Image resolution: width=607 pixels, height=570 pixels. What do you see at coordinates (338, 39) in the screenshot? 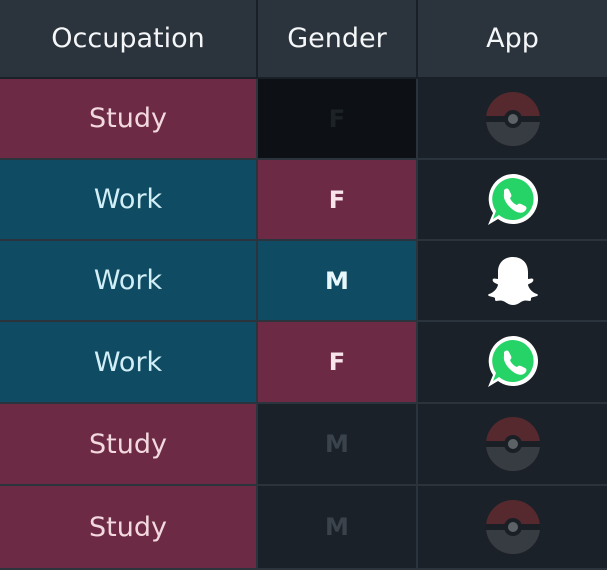
I see `header-gender: Gender` at bounding box center [338, 39].